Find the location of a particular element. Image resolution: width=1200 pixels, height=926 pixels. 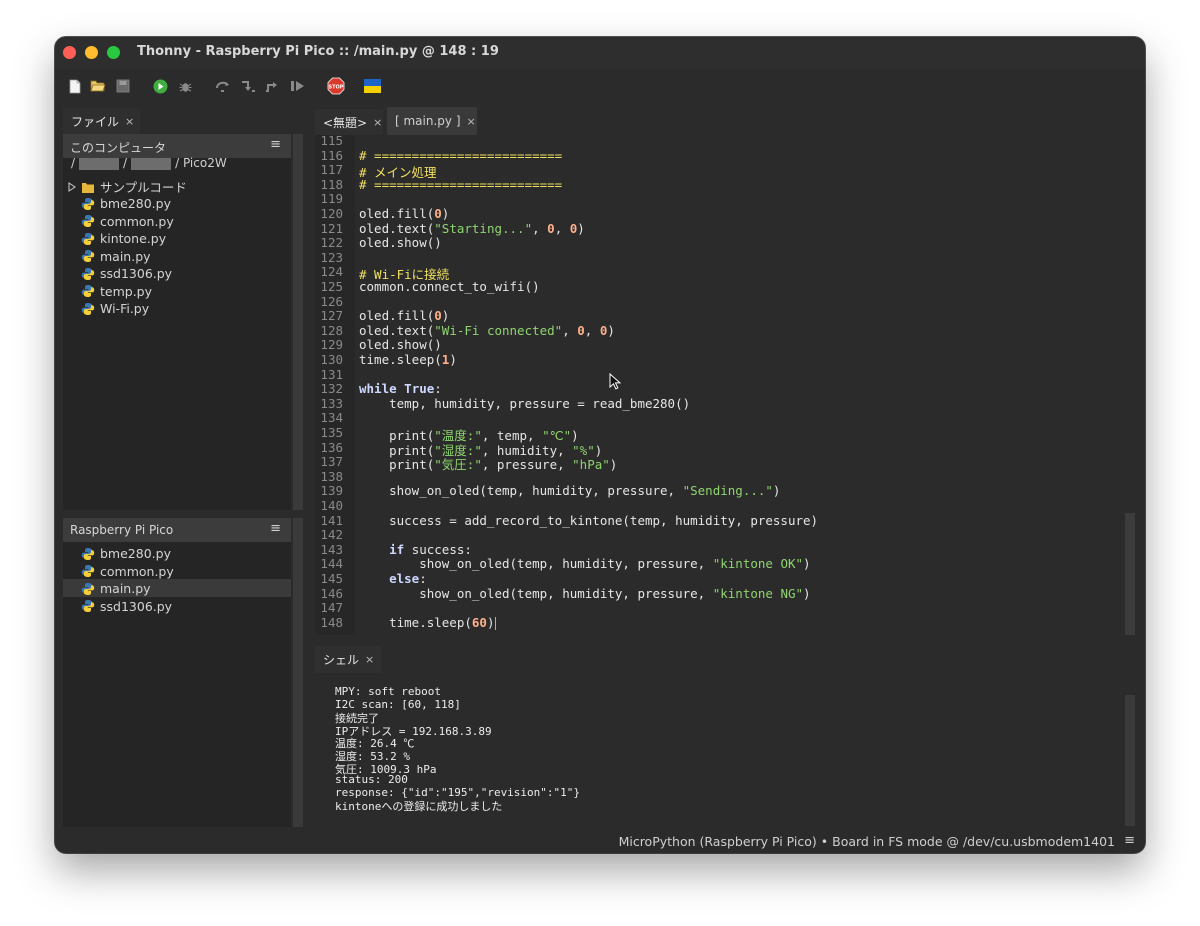

code-line: 148 time.sleep(60) is located at coordinates (720, 622).